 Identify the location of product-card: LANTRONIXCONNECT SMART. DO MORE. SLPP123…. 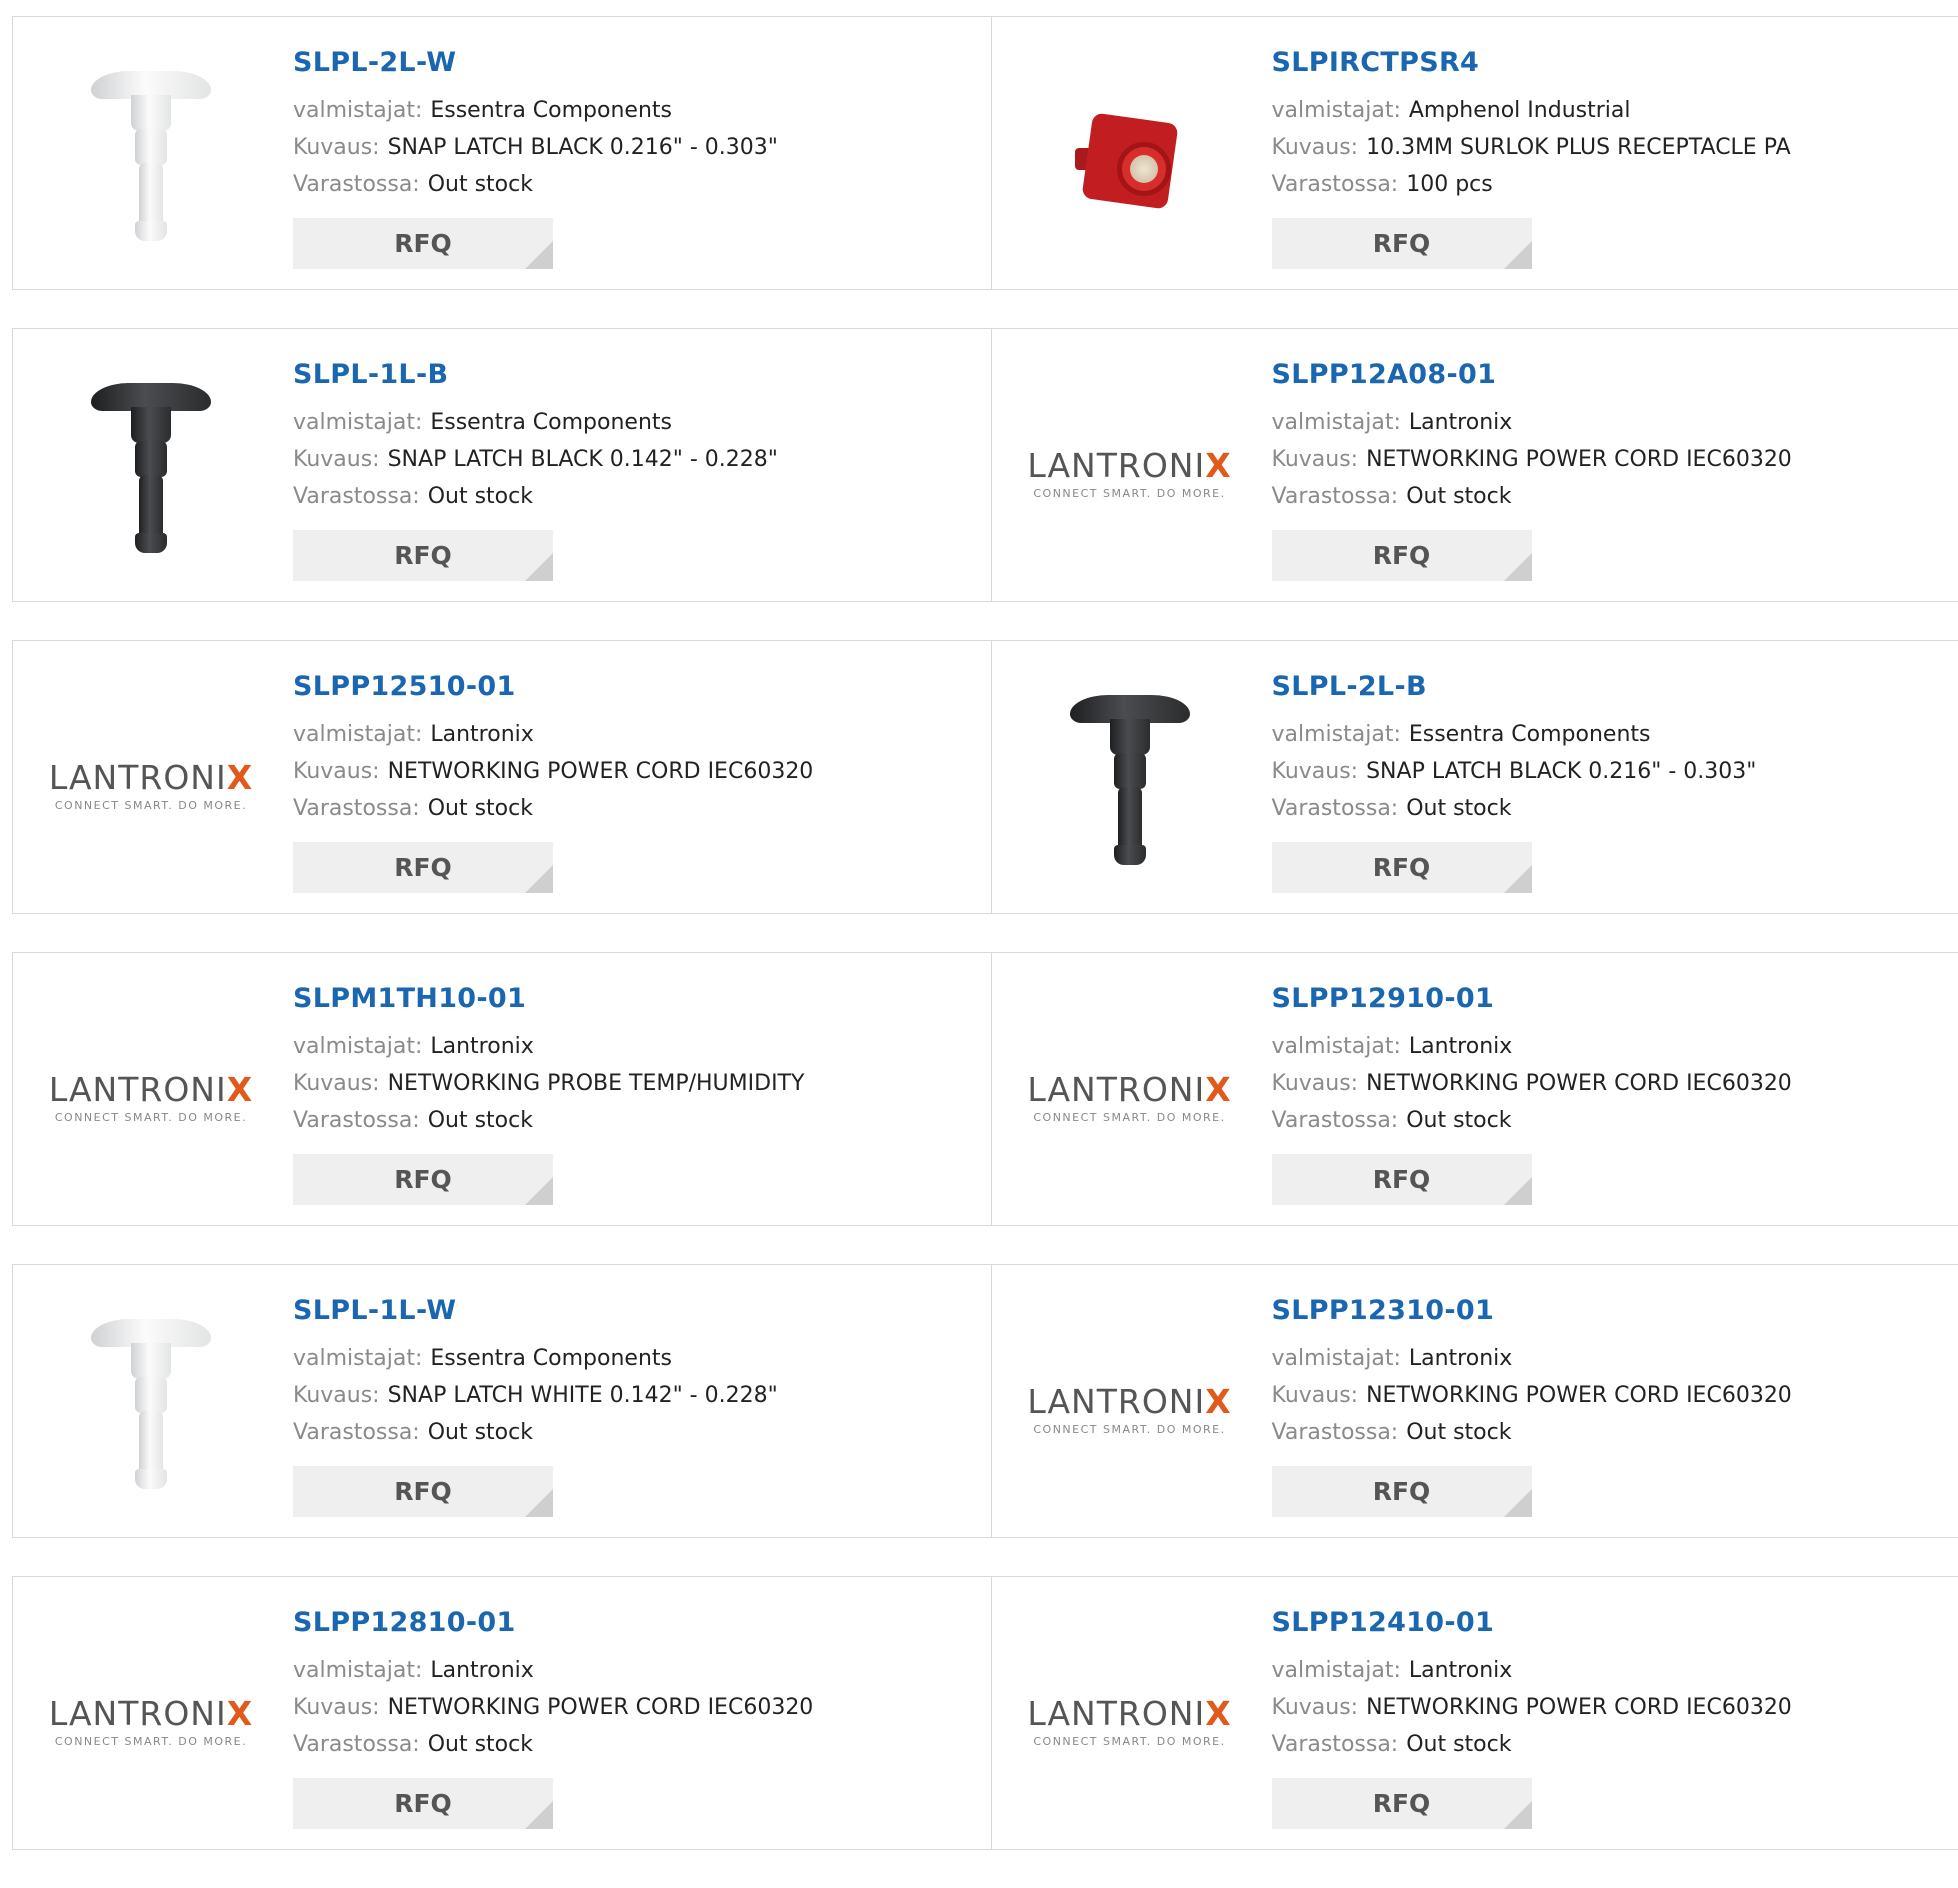
(1474, 1401).